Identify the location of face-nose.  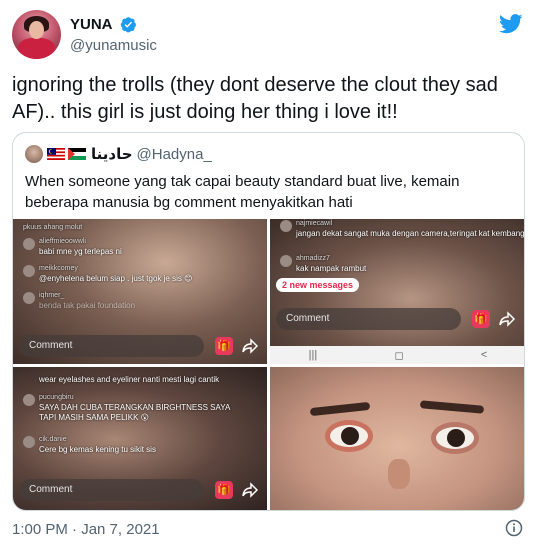
(399, 474).